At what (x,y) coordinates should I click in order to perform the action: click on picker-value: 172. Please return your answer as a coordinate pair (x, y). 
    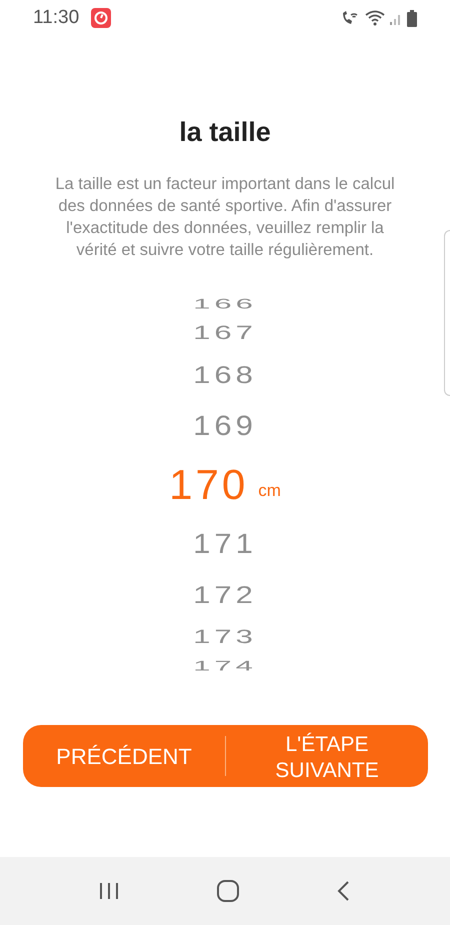
    Looking at the image, I should click on (225, 594).